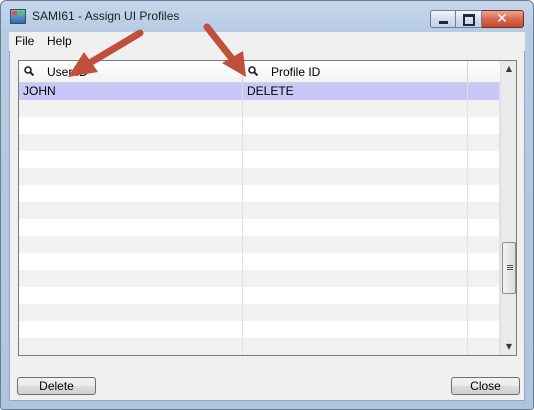 This screenshot has height=410, width=534. What do you see at coordinates (484, 91) in the screenshot?
I see `cell-blank` at bounding box center [484, 91].